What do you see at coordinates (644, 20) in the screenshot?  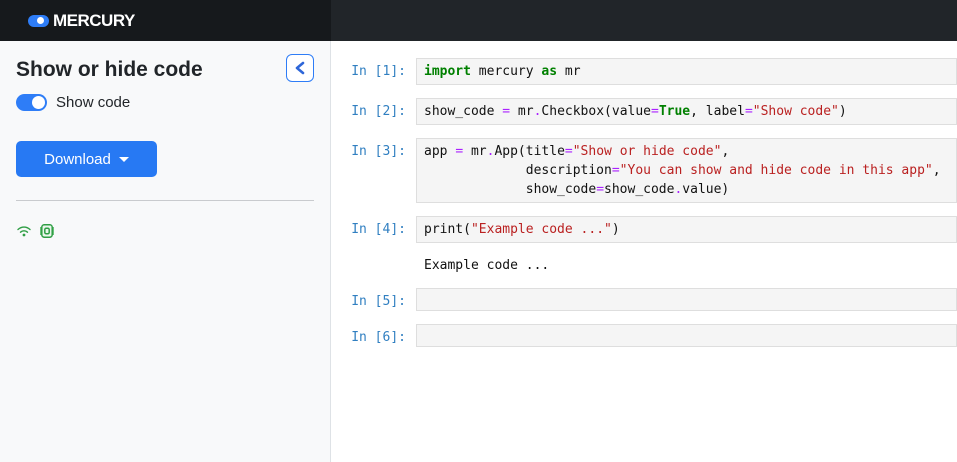 I see `navbar-spacer` at bounding box center [644, 20].